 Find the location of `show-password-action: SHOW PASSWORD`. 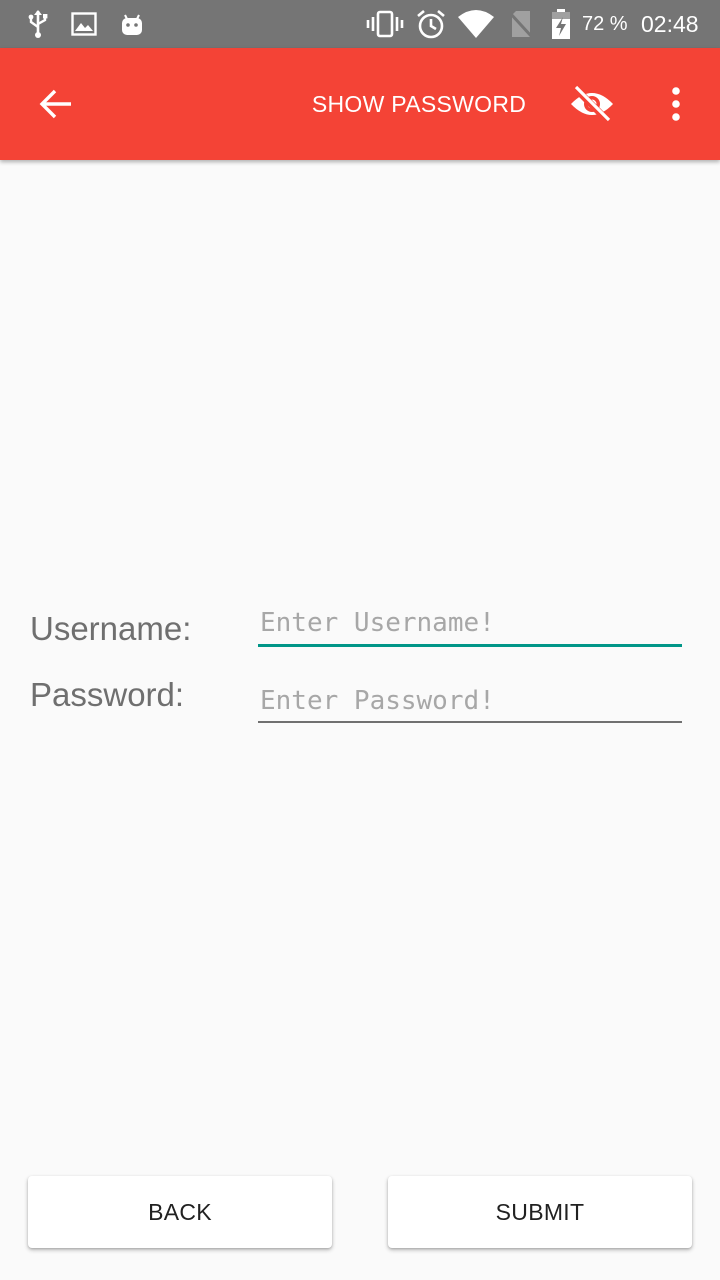

show-password-action: SHOW PASSWORD is located at coordinates (419, 104).